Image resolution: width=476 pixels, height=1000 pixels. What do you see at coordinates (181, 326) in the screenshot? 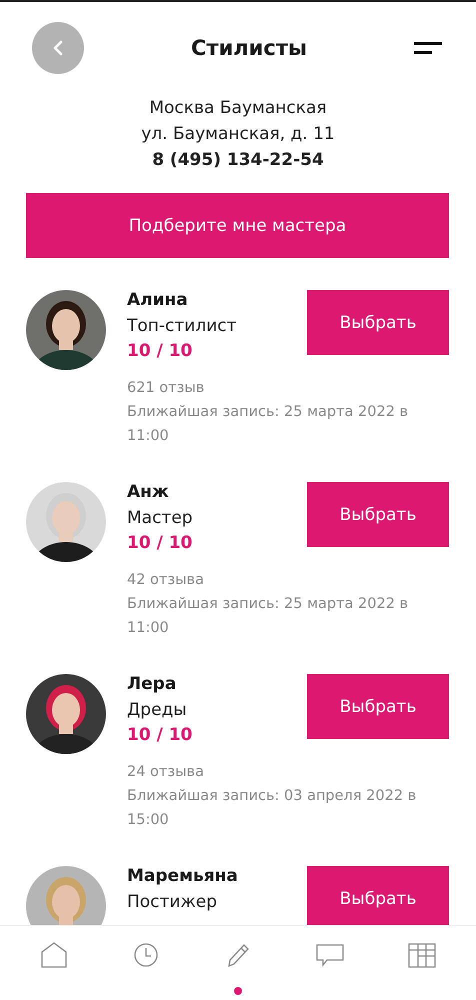
I see `stylist-role: Топ-стилист` at bounding box center [181, 326].